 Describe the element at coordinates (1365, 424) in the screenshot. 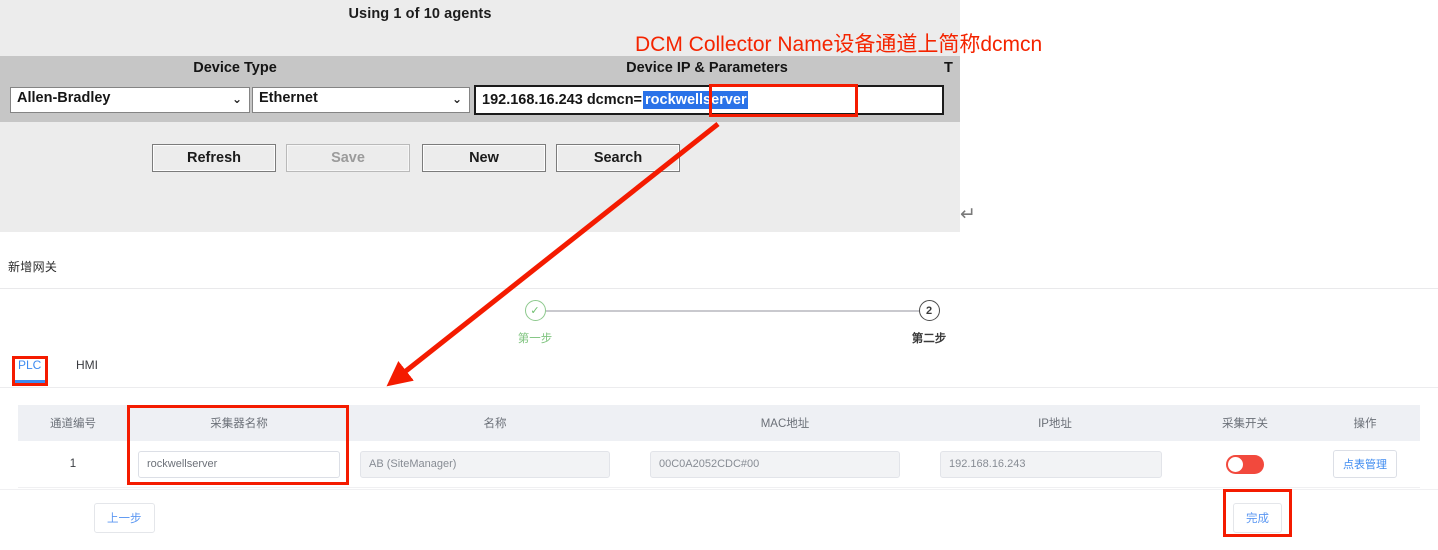

I see `column-header-action: 操作` at that location.